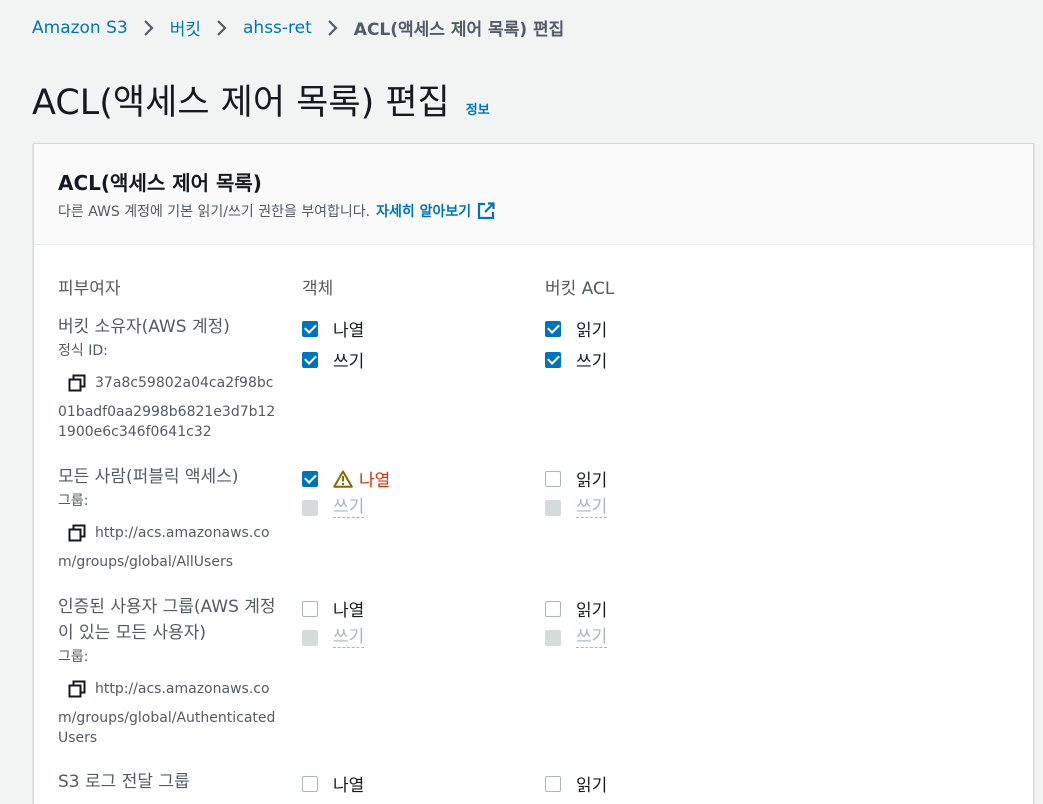  Describe the element at coordinates (184, 383) in the screenshot. I see `canonical-id-part1: 37a8c59802a04ca2f98bc` at that location.